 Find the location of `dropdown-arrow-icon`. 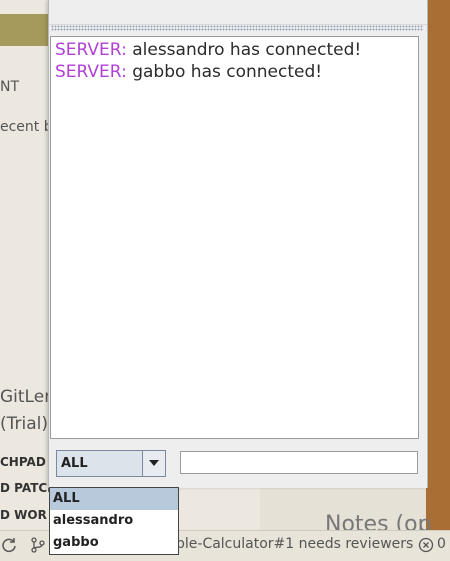

dropdown-arrow-icon is located at coordinates (154, 463).